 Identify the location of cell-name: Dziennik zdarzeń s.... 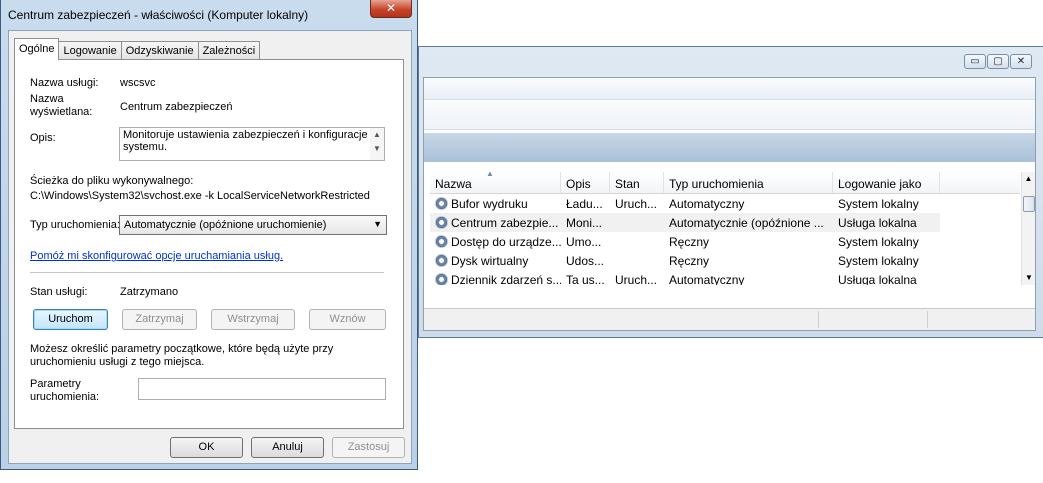
(495, 279).